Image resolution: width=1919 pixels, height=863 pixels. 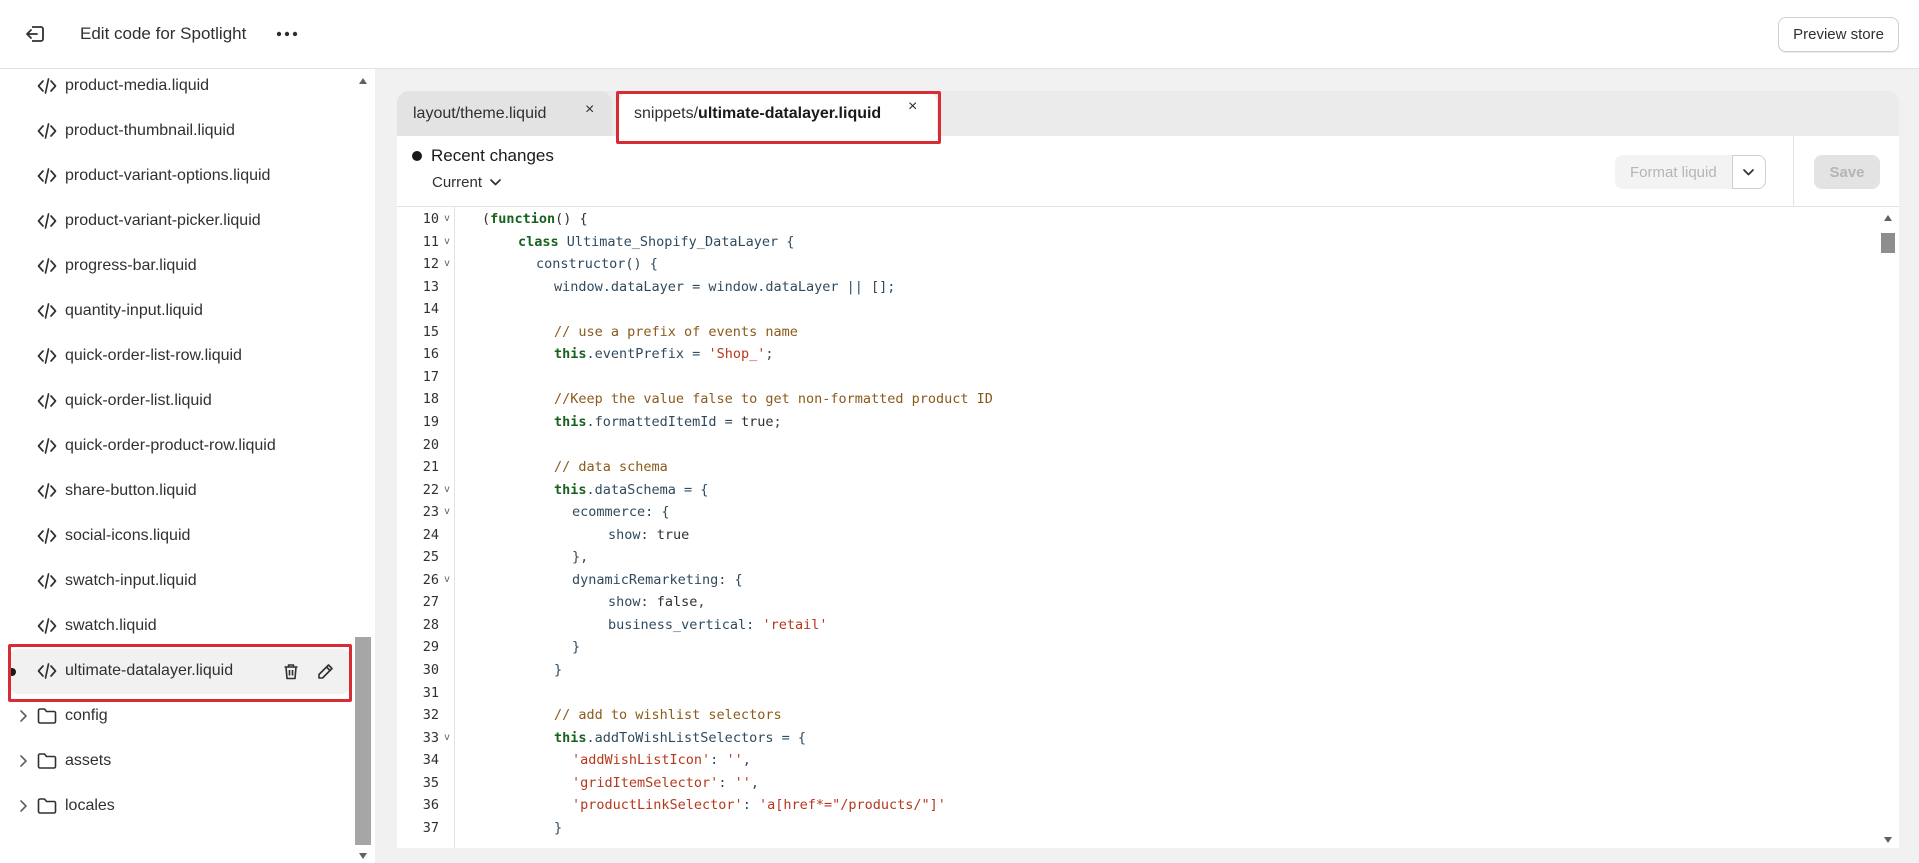 I want to click on chevron-right-icon, so click(x=23, y=761).